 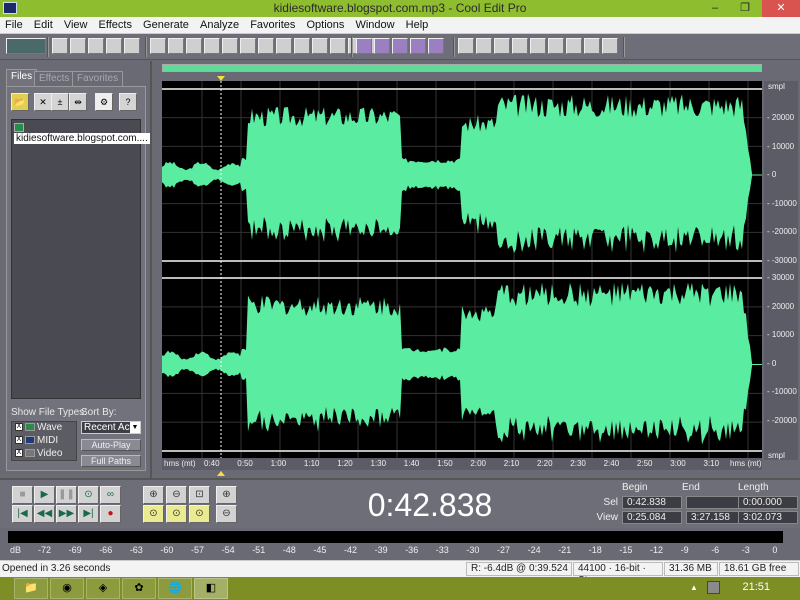 I want to click on menu-edit: Edit, so click(x=41, y=24).